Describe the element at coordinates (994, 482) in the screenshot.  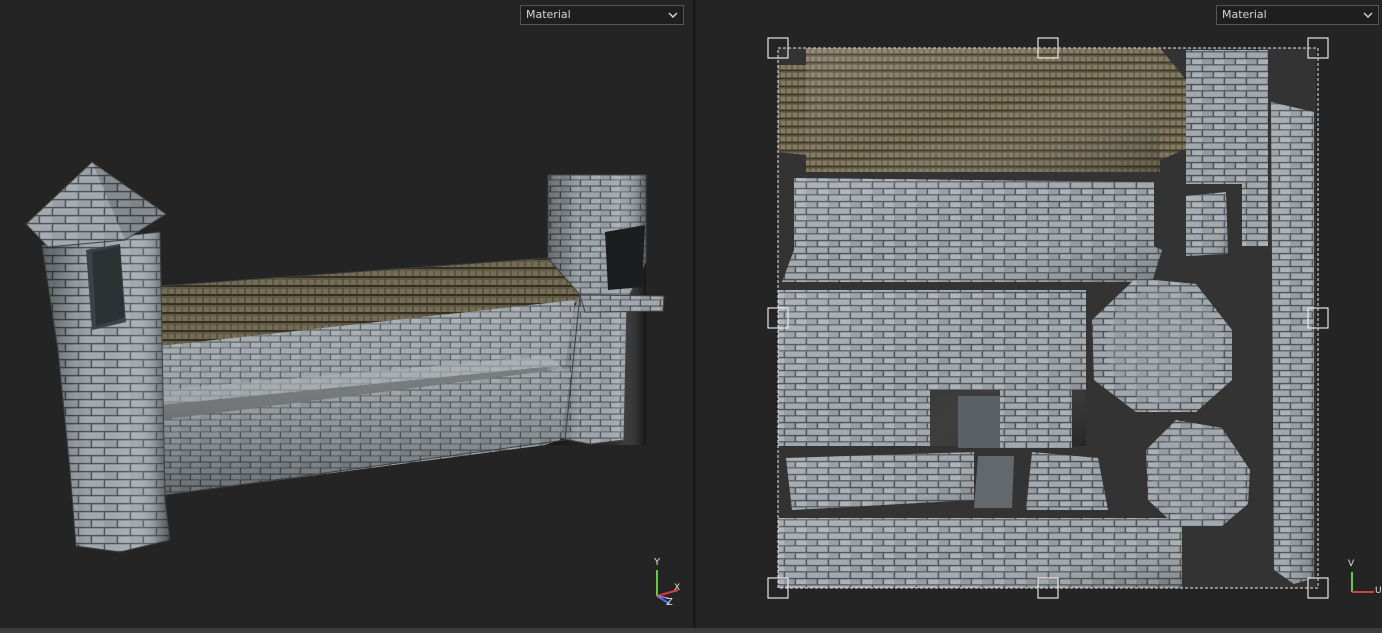
I see `uv-island-piece-c` at that location.